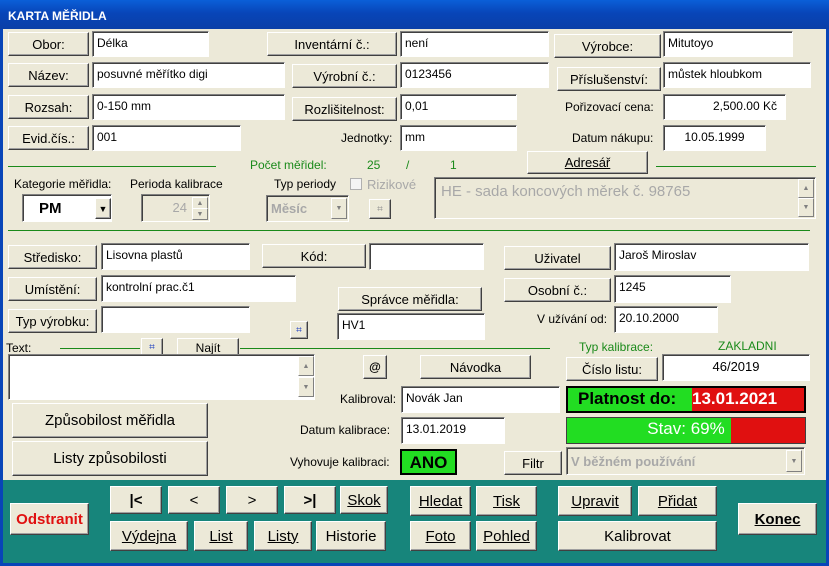 The width and height of the screenshot is (829, 566). I want to click on pohled-button: Pohled, so click(506, 536).